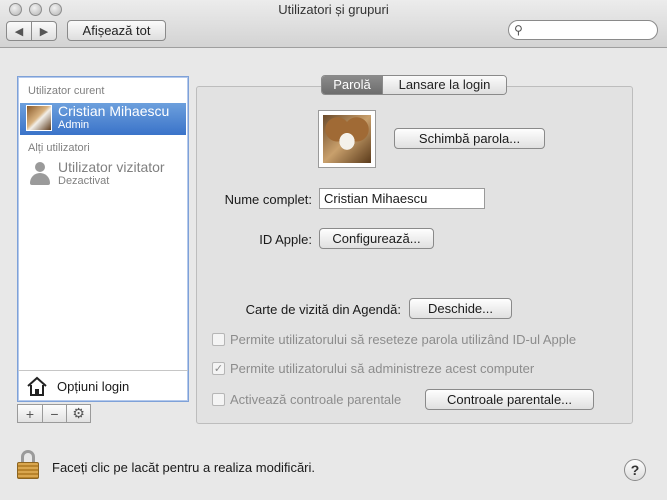  I want to click on chevron-left-icon: ◀, so click(19, 31).